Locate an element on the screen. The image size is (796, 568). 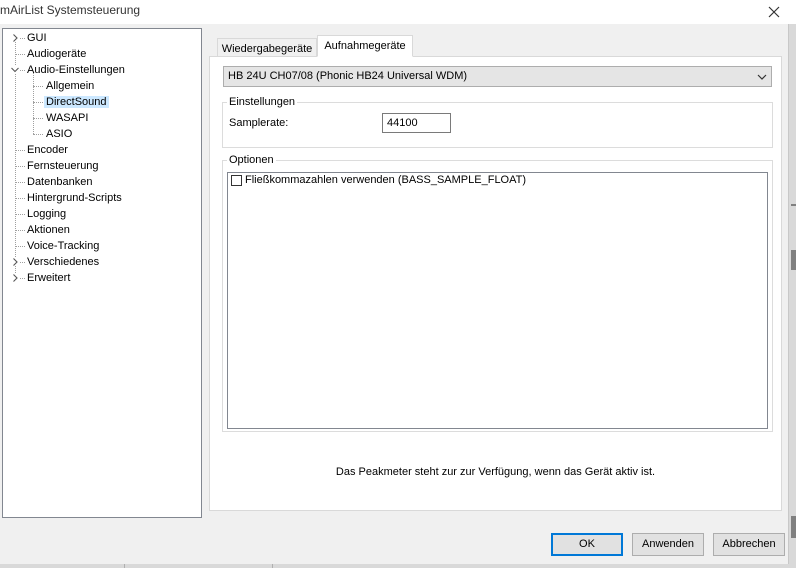
tree-item-label: Datenbanken is located at coordinates (60, 182).